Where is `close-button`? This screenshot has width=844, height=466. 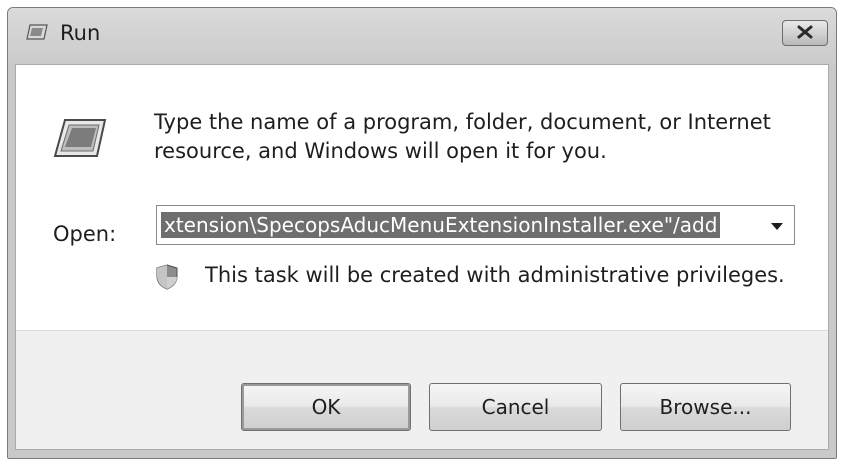
close-button is located at coordinates (805, 33).